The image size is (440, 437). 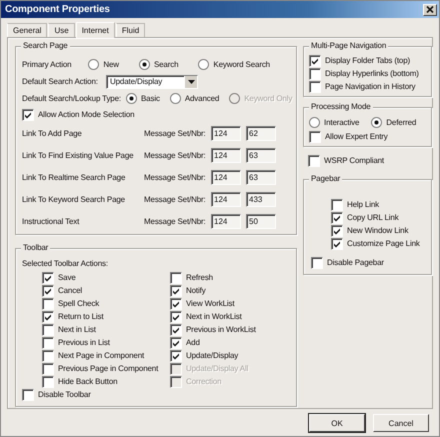 I want to click on link-label: Link To Keyword Search Page, so click(x=74, y=199).